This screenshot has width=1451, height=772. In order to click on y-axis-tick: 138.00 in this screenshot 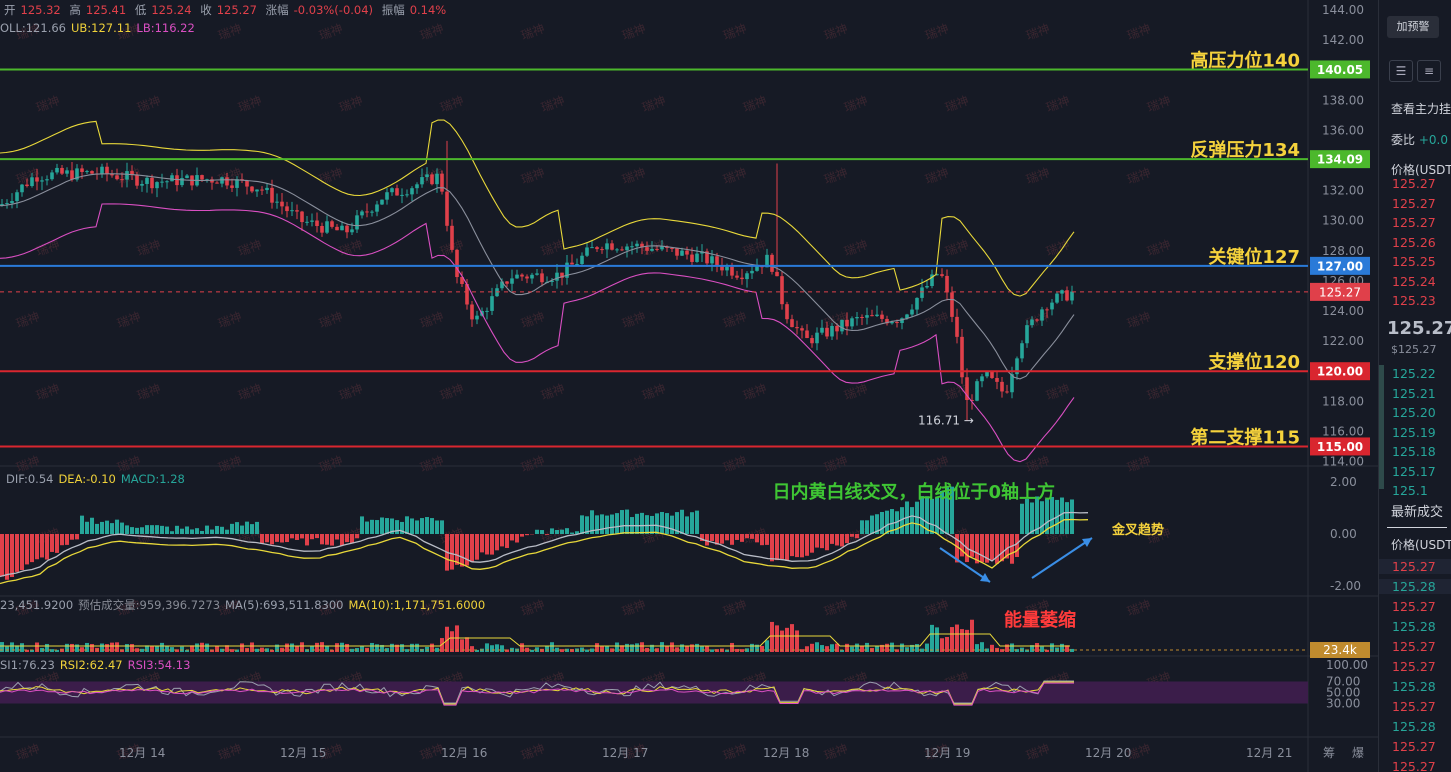, I will do `click(1343, 100)`.